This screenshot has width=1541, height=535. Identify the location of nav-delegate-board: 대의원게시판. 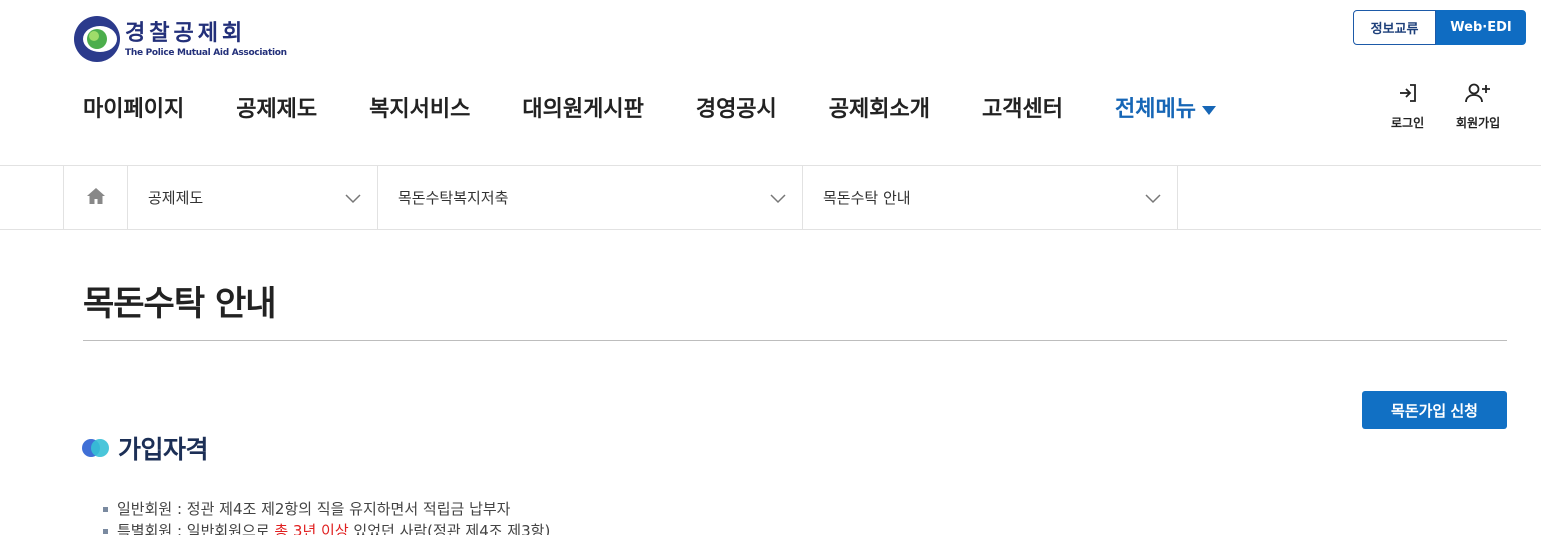
(582, 110).